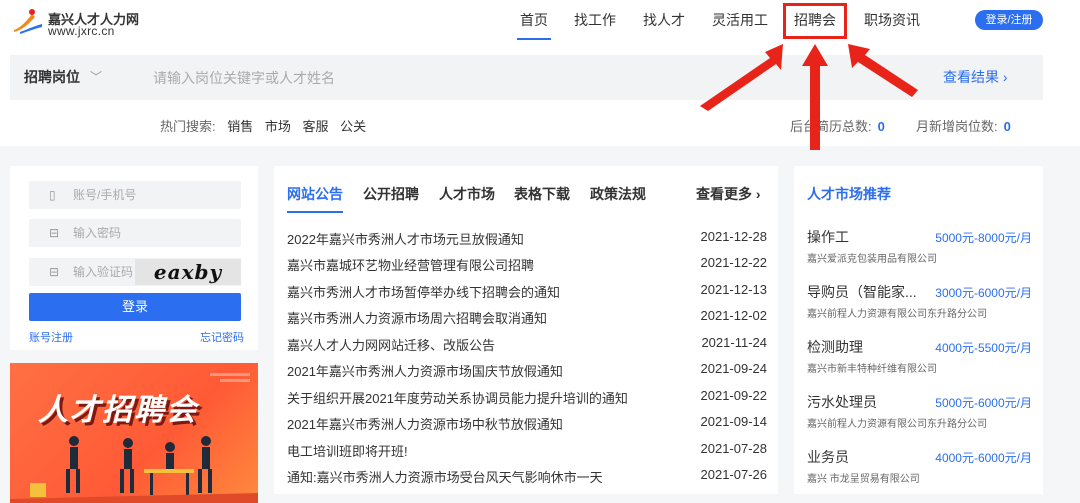 This screenshot has height=503, width=1080. What do you see at coordinates (52, 77) in the screenshot?
I see `search-category-select: 招聘岗位` at bounding box center [52, 77].